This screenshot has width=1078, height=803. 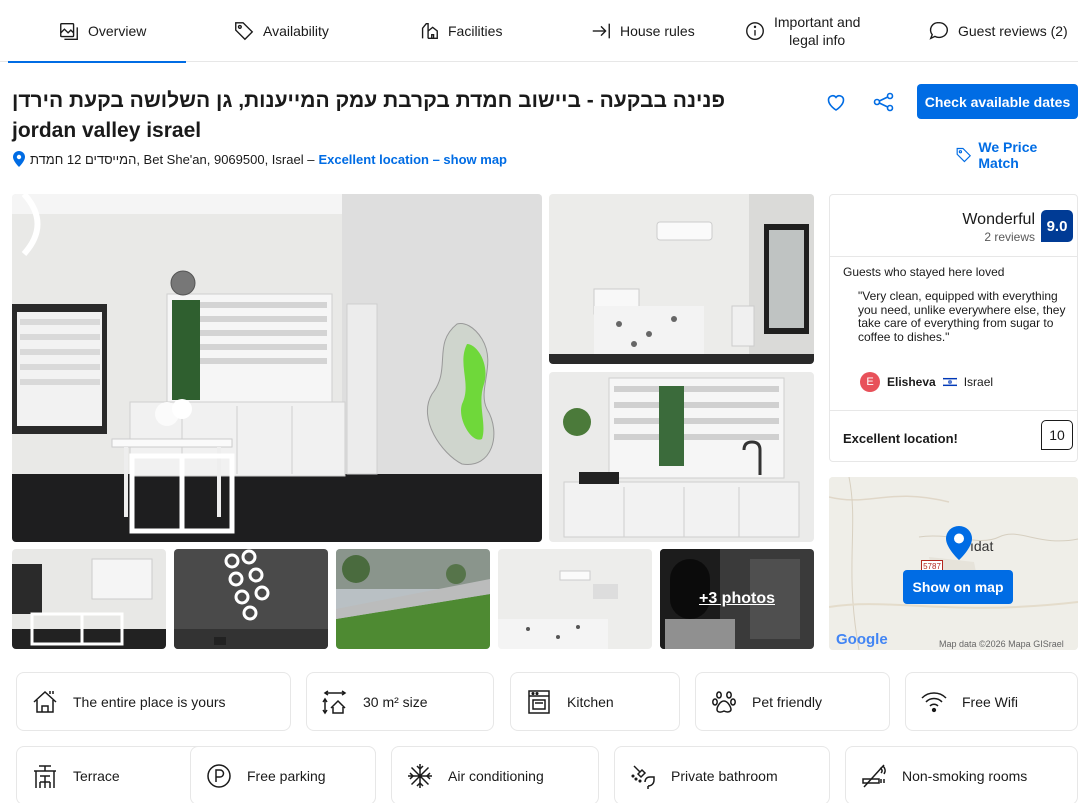 I want to click on facility-label: Kitchen, so click(x=590, y=701).